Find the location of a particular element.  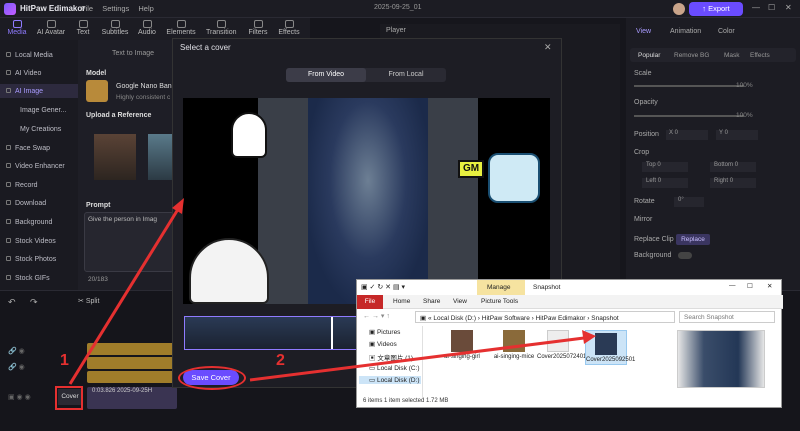

step-1-label: 1 is located at coordinates (64, 360).